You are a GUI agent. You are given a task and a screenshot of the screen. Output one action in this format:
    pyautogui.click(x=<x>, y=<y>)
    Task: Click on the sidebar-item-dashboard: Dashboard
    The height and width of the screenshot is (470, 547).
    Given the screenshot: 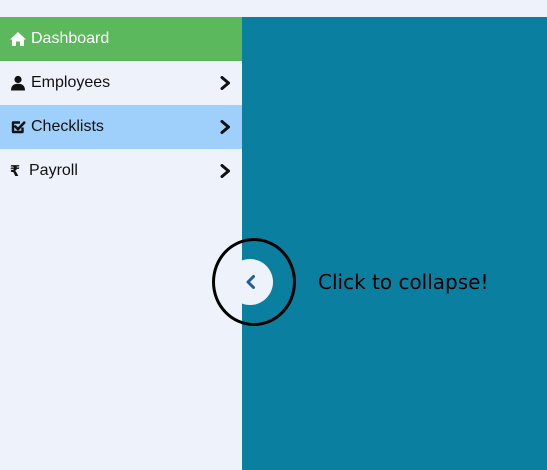 What is the action you would take?
    pyautogui.click(x=121, y=39)
    